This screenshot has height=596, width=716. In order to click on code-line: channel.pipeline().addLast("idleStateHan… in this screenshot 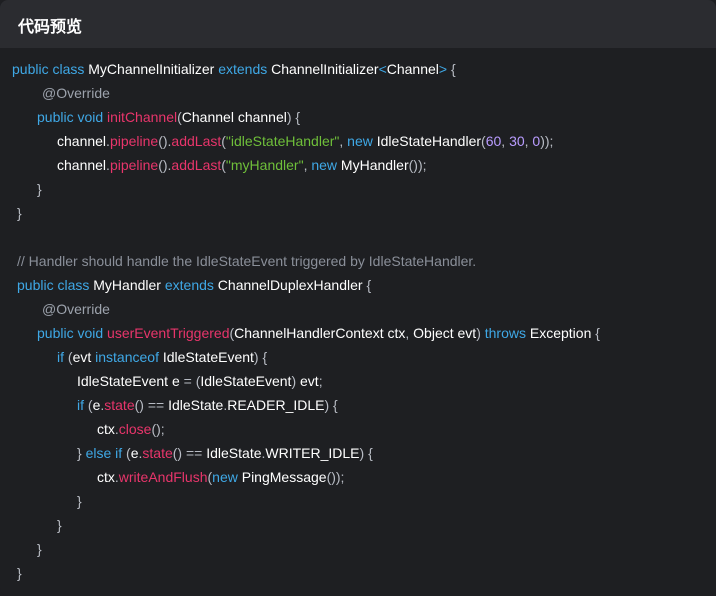, I will do `click(358, 141)`.